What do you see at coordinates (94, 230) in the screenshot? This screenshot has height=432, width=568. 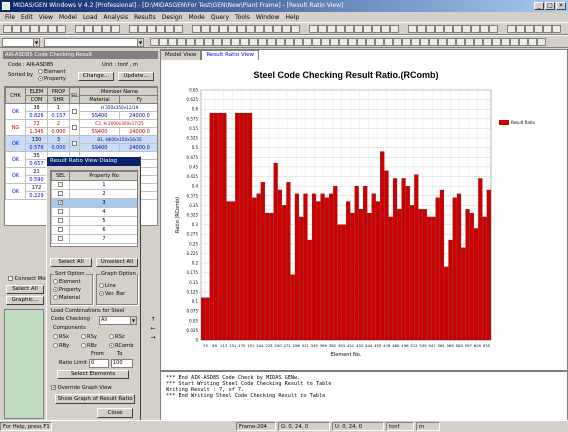 I see `property-row: 6` at bounding box center [94, 230].